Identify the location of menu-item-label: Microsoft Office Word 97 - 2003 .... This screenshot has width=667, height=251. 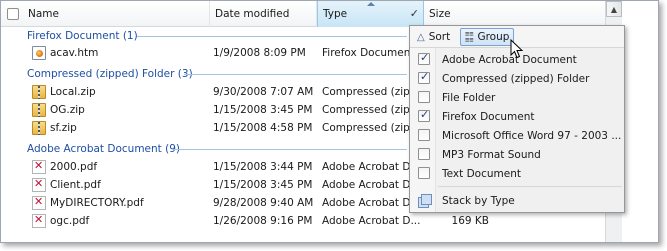
(532, 135).